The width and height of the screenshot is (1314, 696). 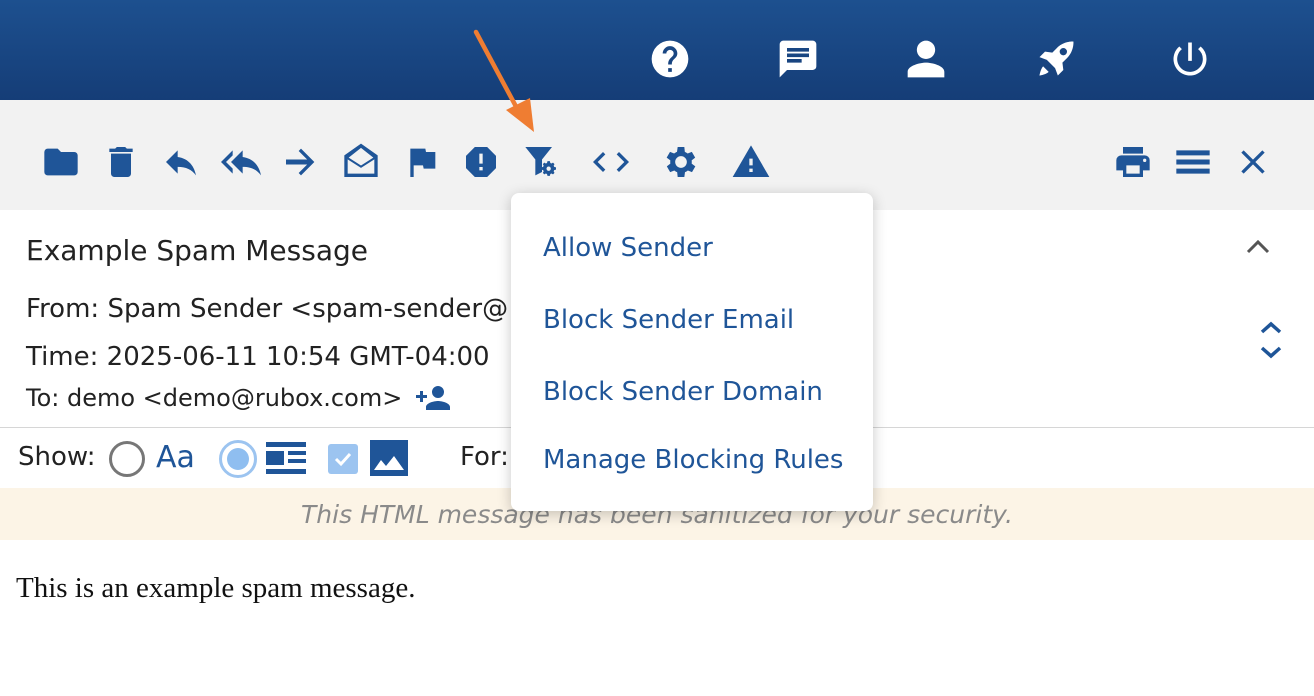 I want to click on from-line: From: Spam Sender <spam-sender@, so click(x=267, y=309).